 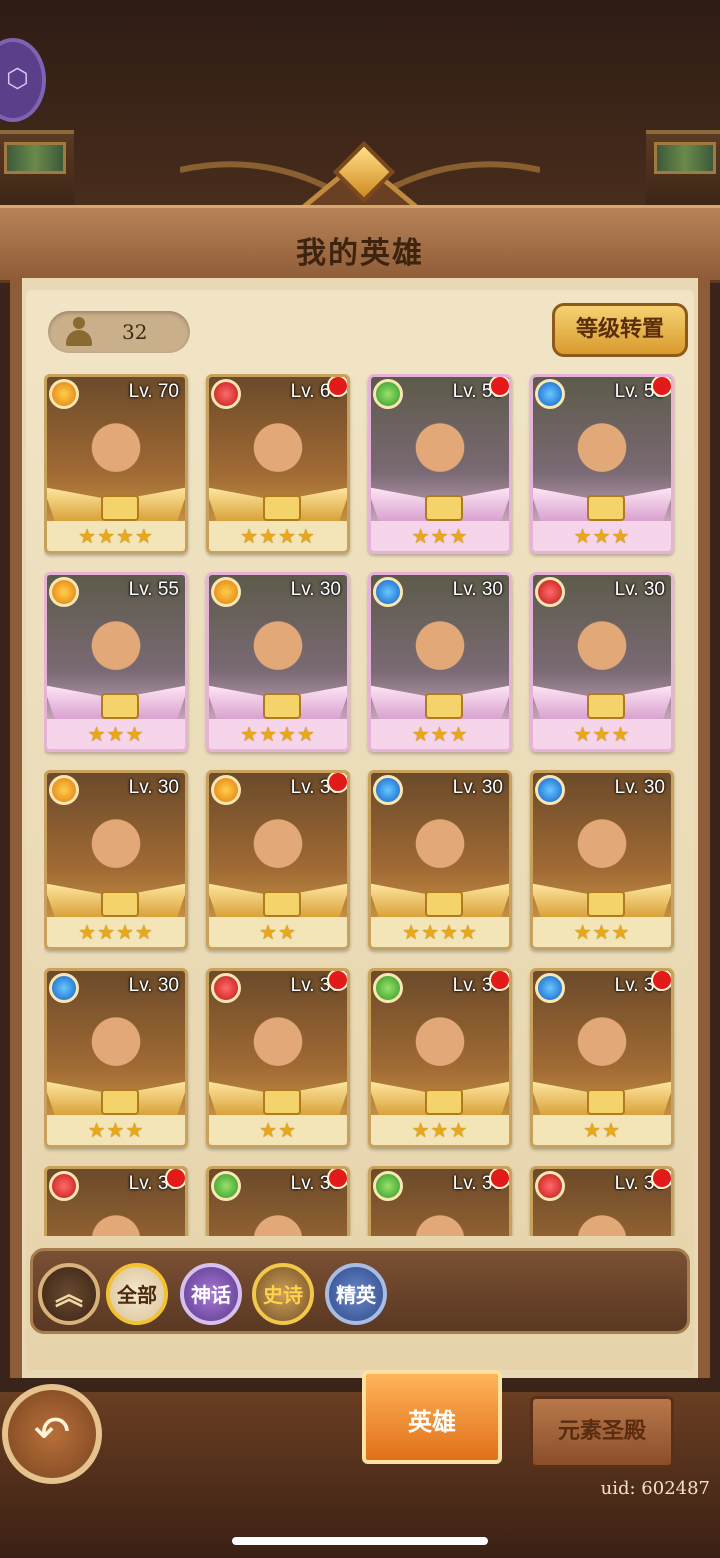 I want to click on back-button: ↶, so click(x=52, y=1434).